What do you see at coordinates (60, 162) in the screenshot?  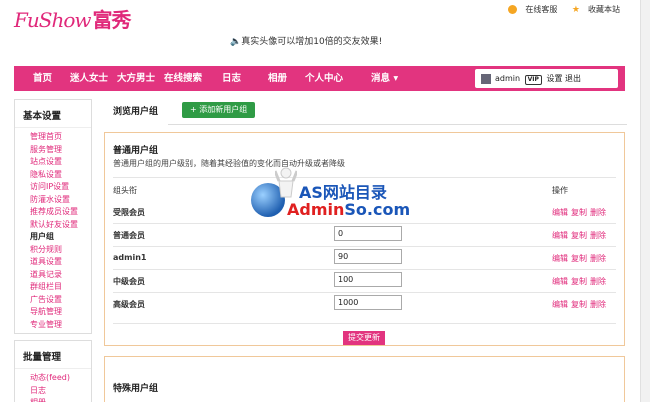 I see `sidebar-item: 站点设置` at bounding box center [60, 162].